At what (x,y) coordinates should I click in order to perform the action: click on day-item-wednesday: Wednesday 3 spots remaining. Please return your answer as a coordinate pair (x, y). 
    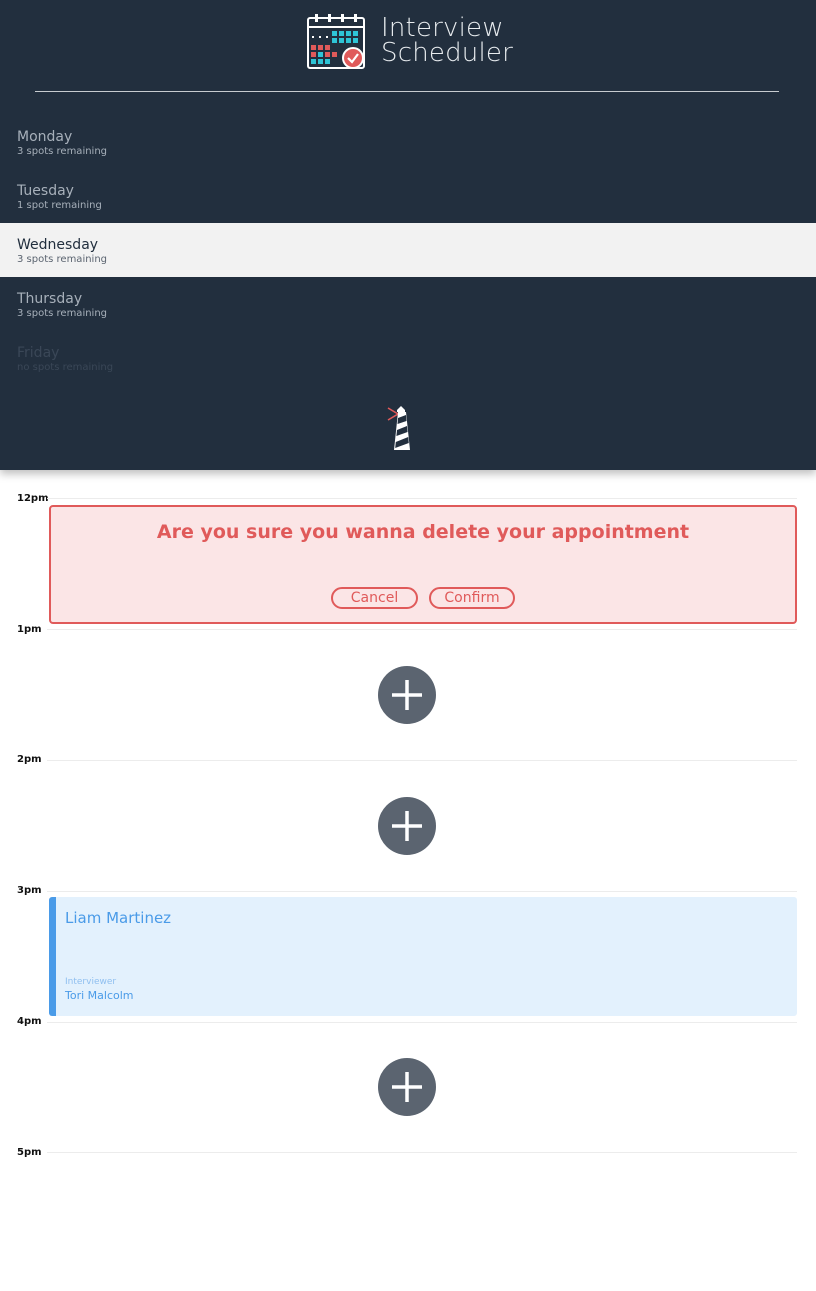
    Looking at the image, I should click on (408, 250).